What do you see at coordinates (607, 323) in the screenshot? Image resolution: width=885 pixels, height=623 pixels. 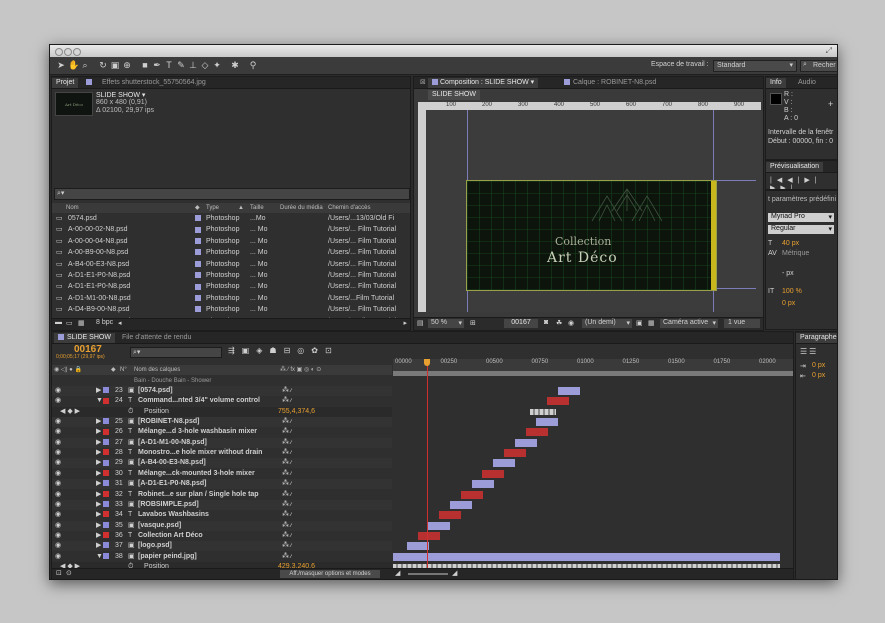 I see `resolution-select: (Un demi) ▾` at bounding box center [607, 323].